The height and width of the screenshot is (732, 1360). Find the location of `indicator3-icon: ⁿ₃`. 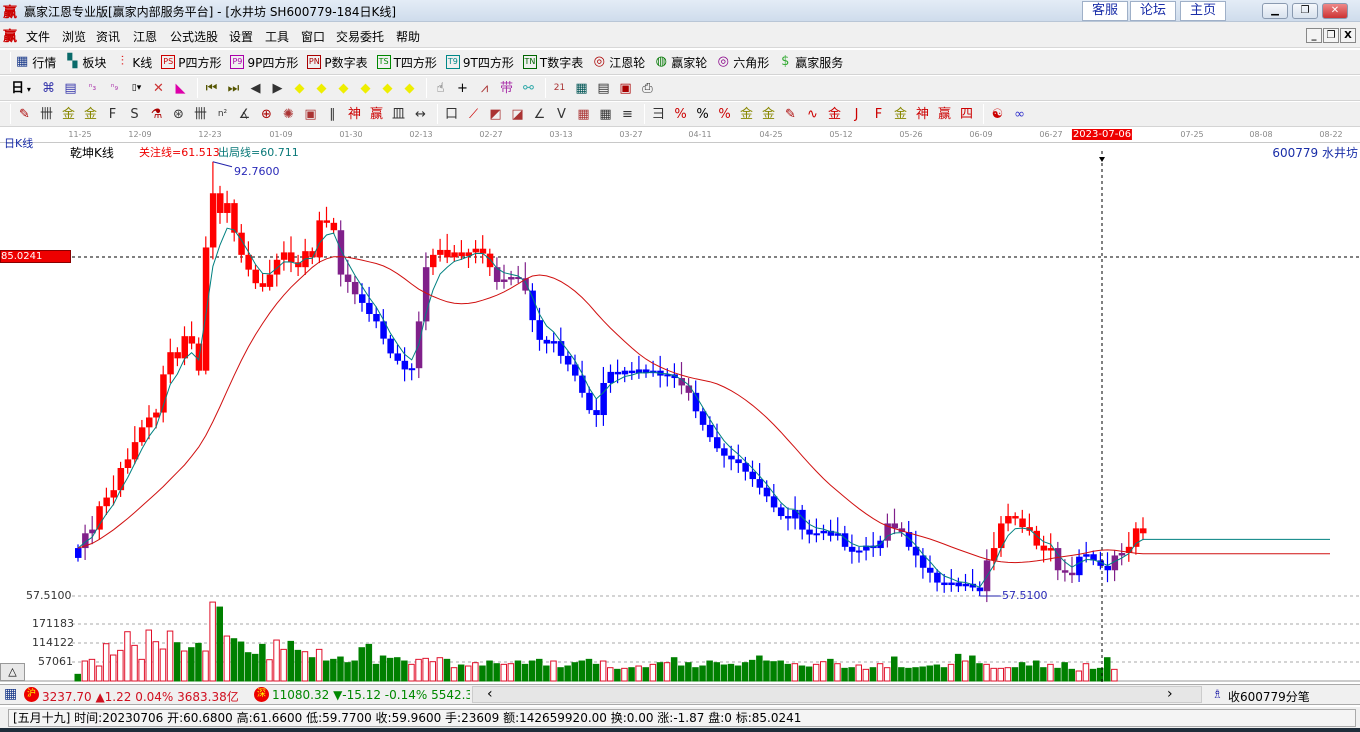

indicator3-icon: ⁿ₃ is located at coordinates (92, 88).